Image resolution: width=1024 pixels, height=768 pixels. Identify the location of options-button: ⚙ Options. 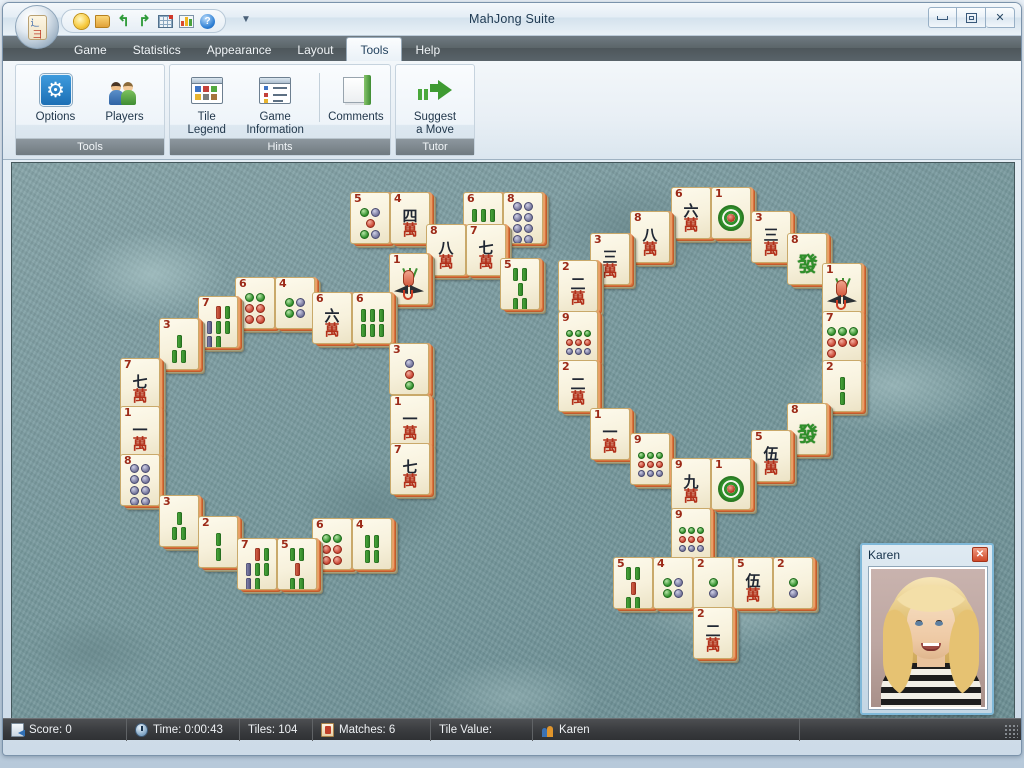
(55, 97).